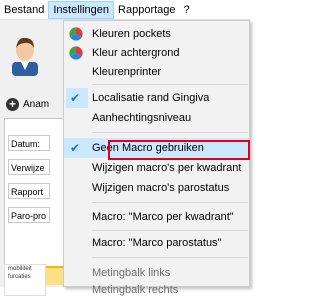 This screenshot has height=300, width=320. Describe the element at coordinates (136, 53) in the screenshot. I see `menu-item-label: Kleur achtergrond` at that location.